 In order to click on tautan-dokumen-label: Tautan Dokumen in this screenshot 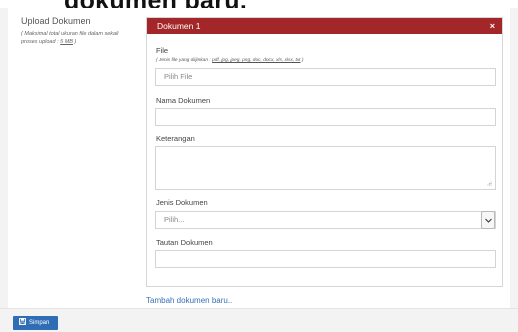, I will do `click(184, 242)`.